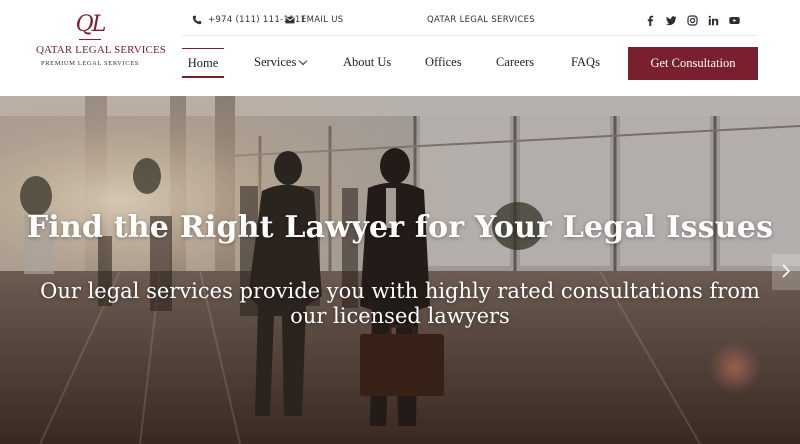  I want to click on logo-divider, so click(90, 39).